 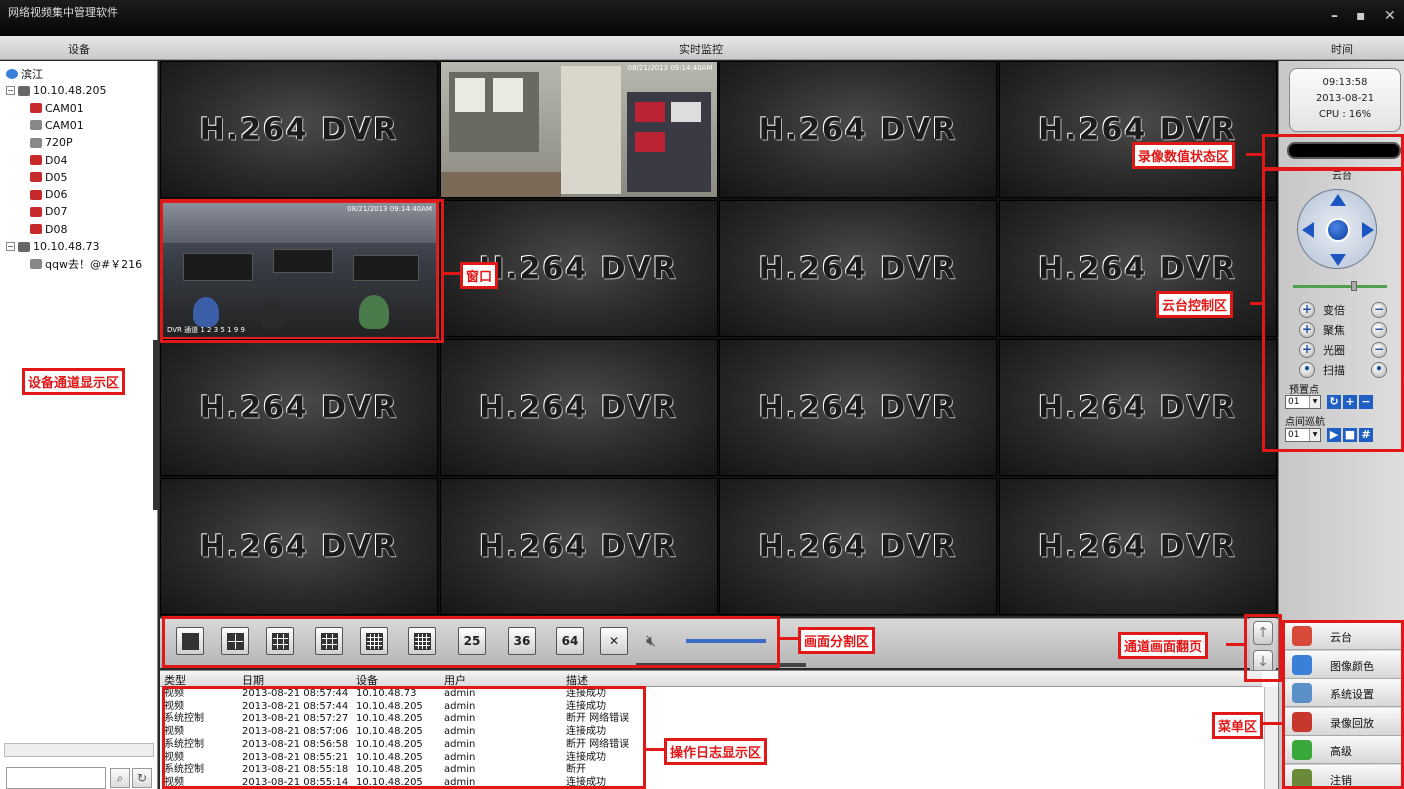 I want to click on tree-item-label: D08, so click(x=56, y=229).